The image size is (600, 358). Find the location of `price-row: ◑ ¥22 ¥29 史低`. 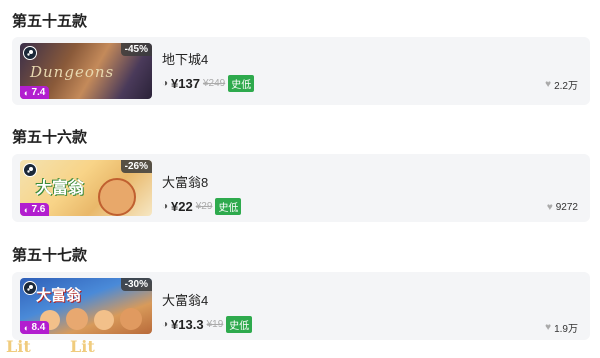

price-row: ◑ ¥22 ¥29 史低 is located at coordinates (202, 206).